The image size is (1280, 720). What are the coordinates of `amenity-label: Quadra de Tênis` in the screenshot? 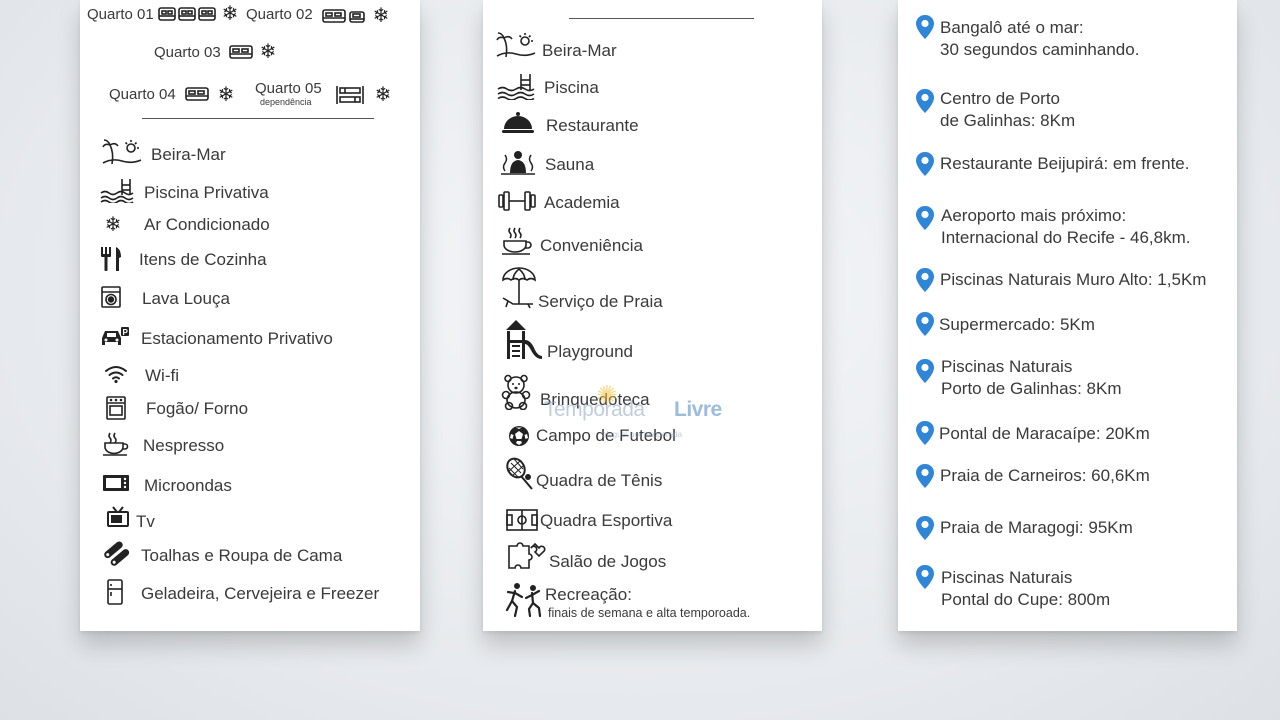 It's located at (599, 480).